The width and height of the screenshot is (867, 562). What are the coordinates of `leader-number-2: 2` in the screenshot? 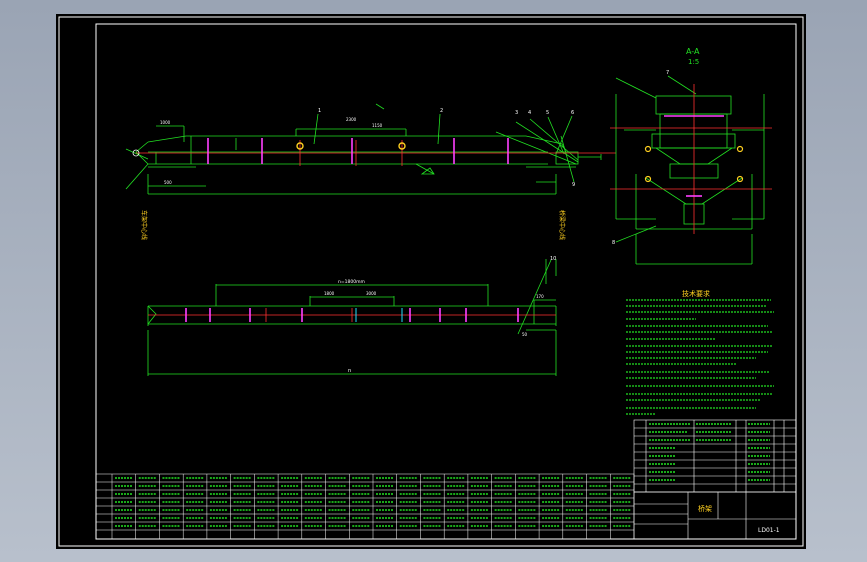 It's located at (441, 111).